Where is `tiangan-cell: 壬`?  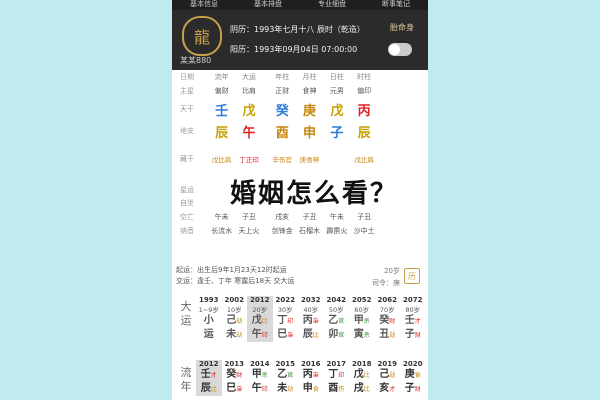
tiangan-cell: 壬 is located at coordinates (221, 109).